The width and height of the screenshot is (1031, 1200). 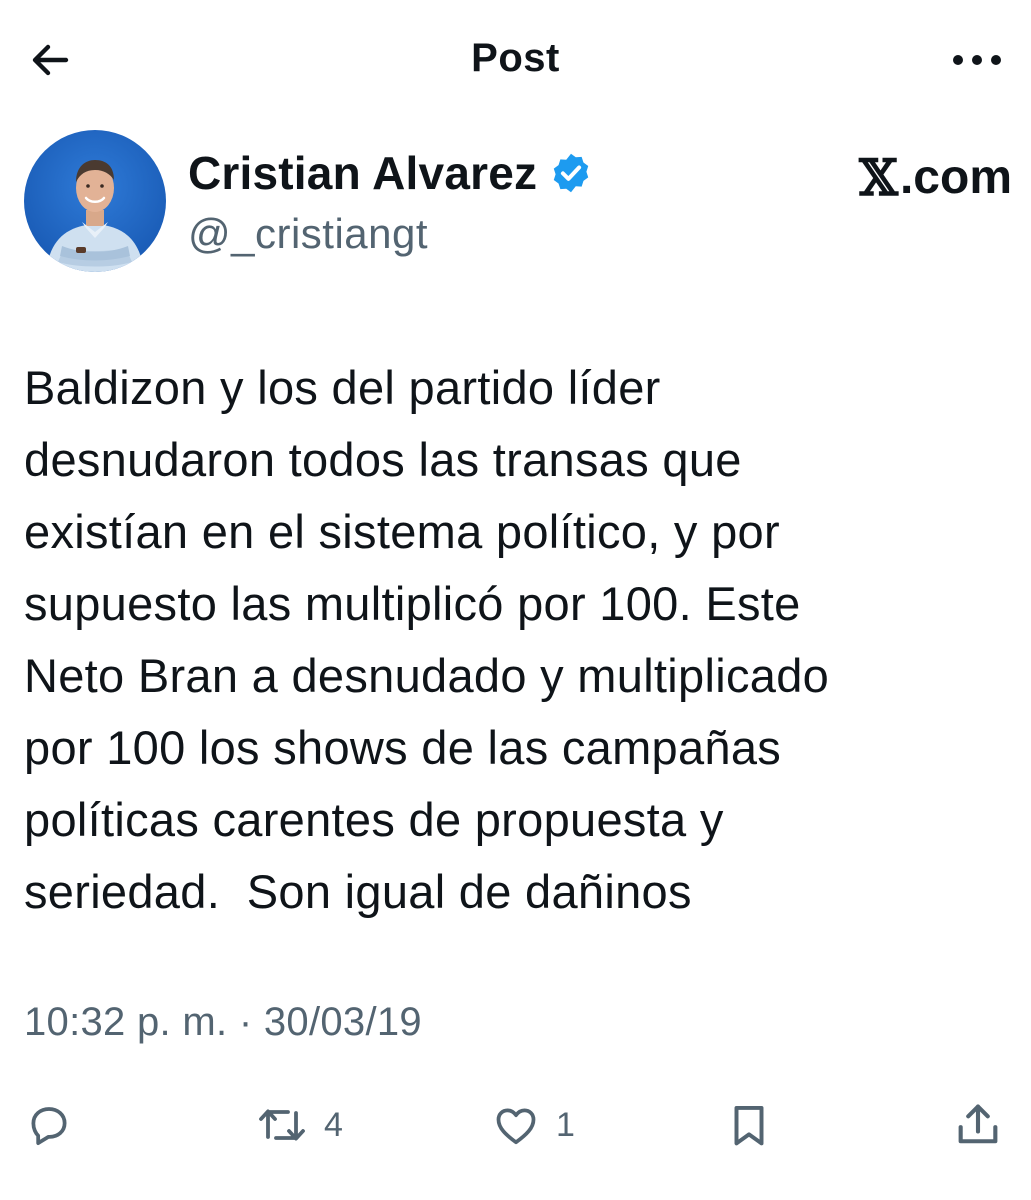 I want to click on user-handle: @_cristiangt, so click(x=390, y=234).